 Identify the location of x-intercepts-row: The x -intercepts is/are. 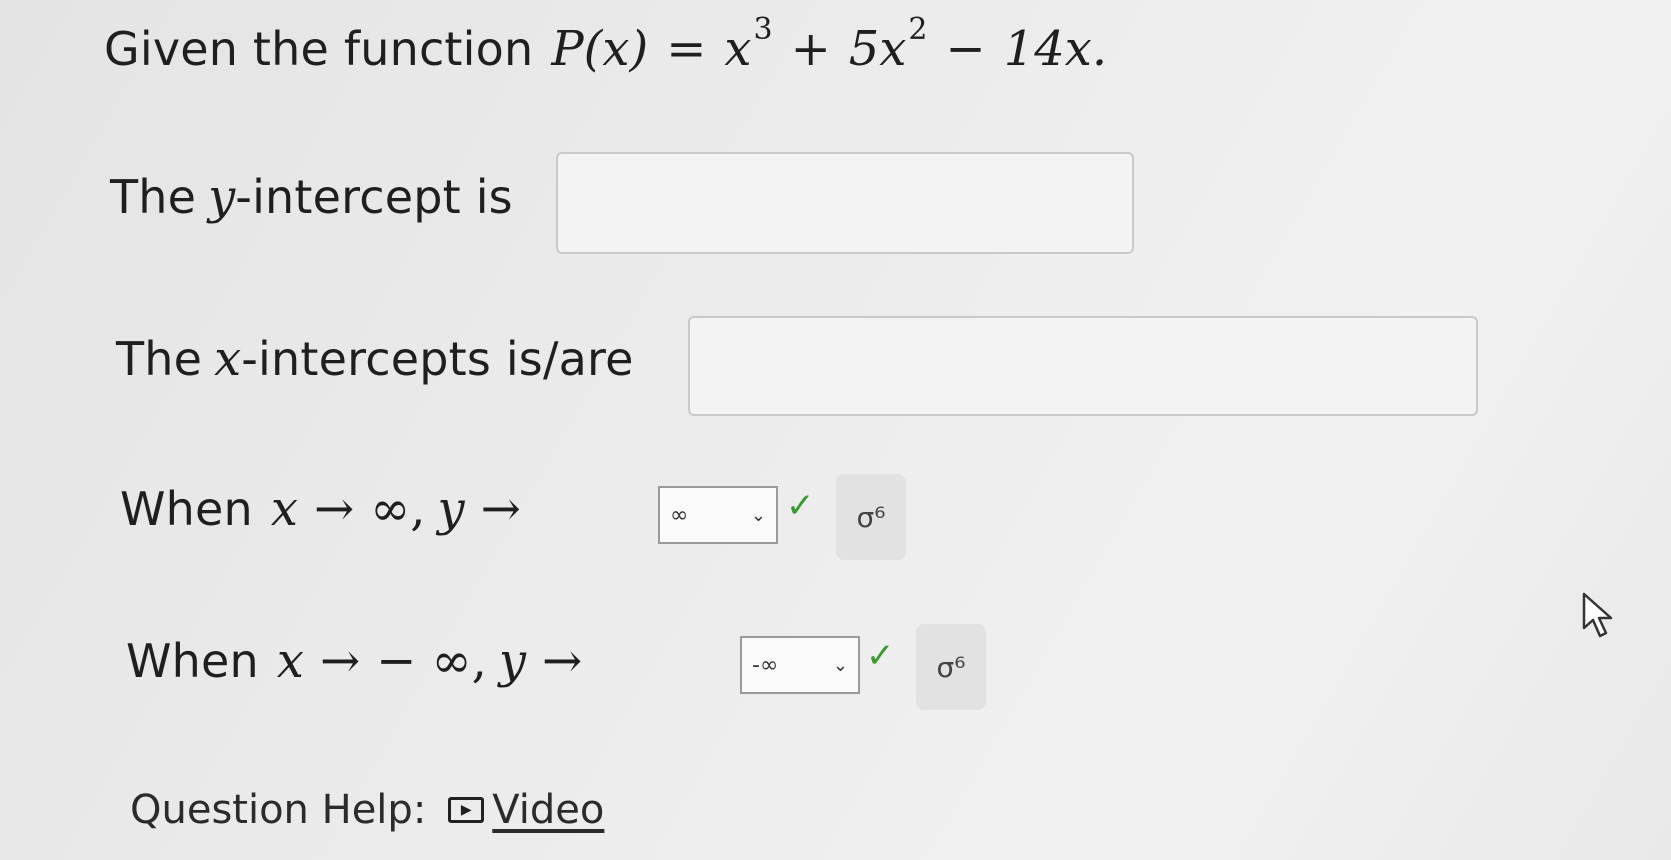
(375, 359).